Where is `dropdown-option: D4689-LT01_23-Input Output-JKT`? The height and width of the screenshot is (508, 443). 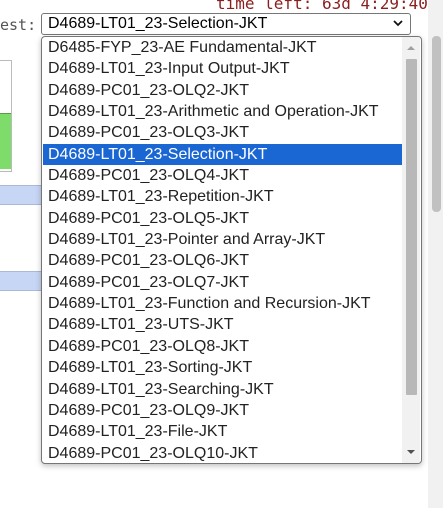
dropdown-option: D4689-LT01_23-Input Output-JKT is located at coordinates (222, 68).